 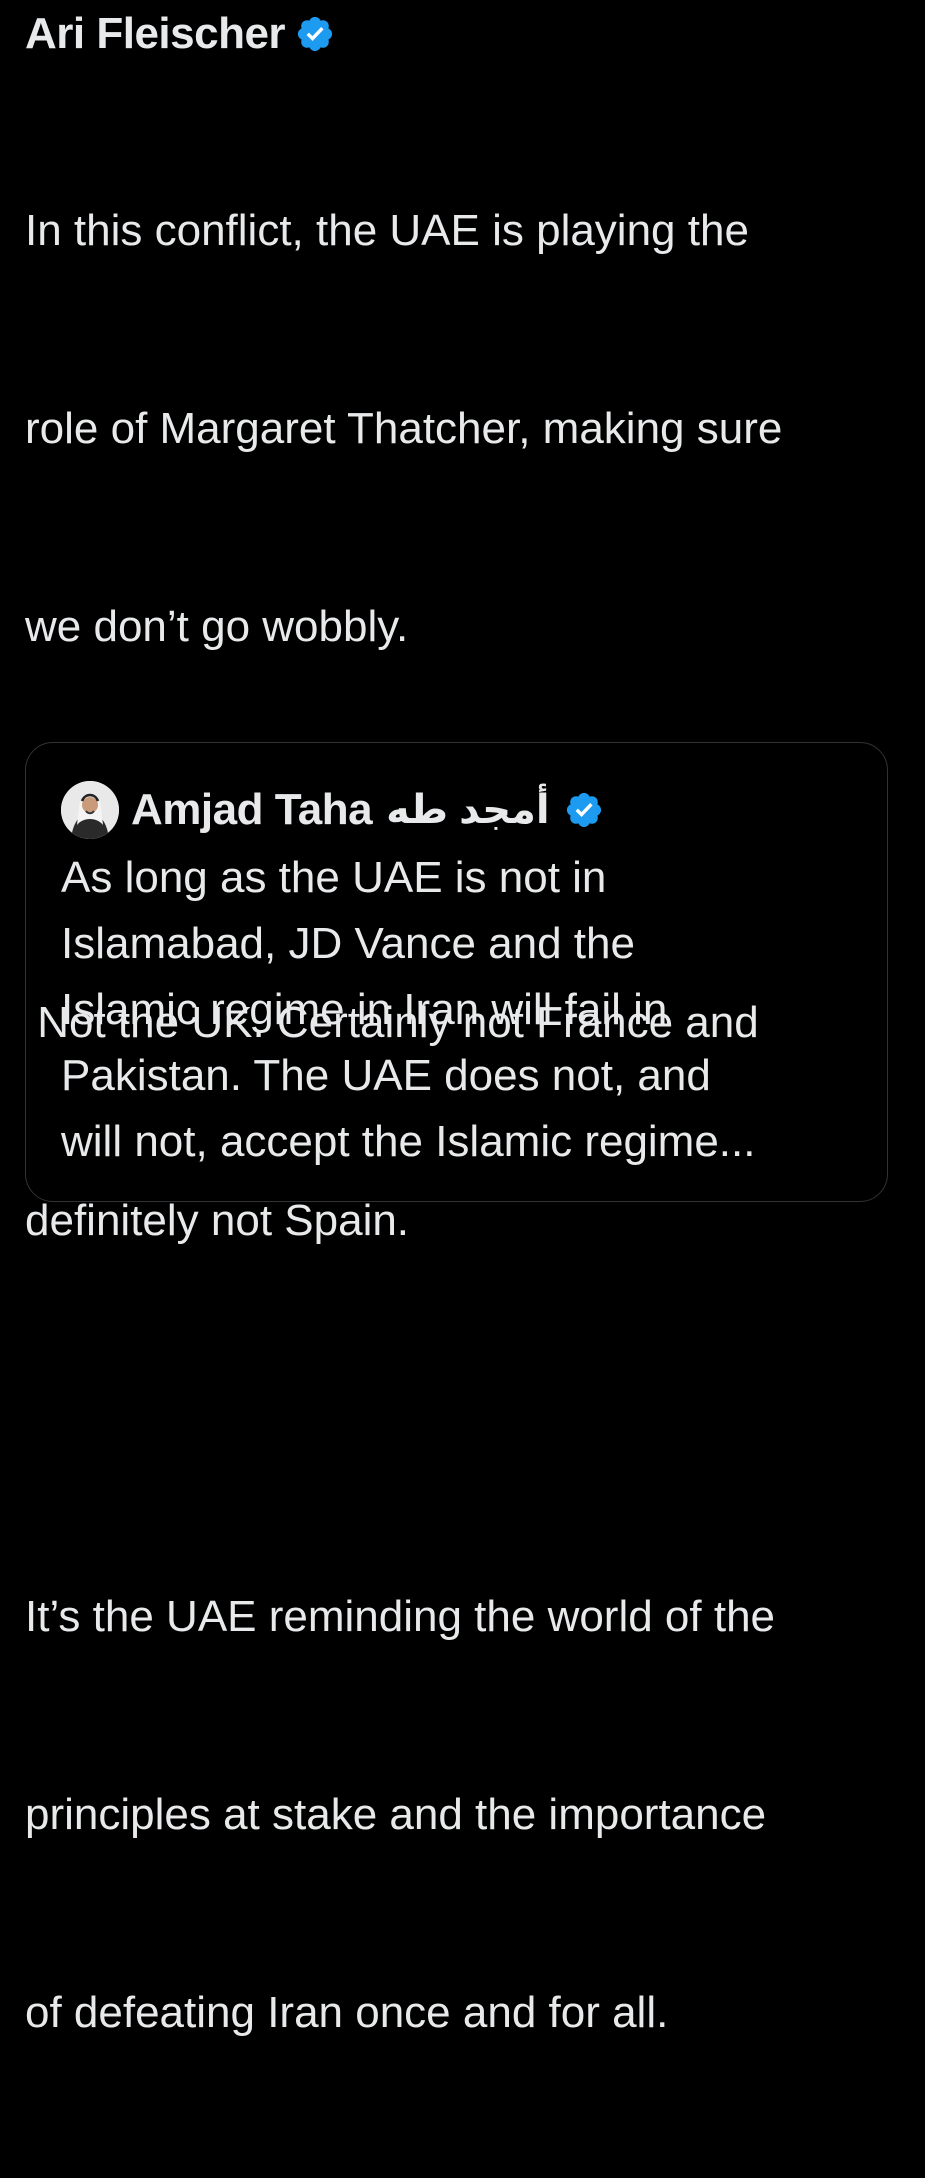 I want to click on quoted-post-line: As long as the UAE is not in, so click(x=334, y=877).